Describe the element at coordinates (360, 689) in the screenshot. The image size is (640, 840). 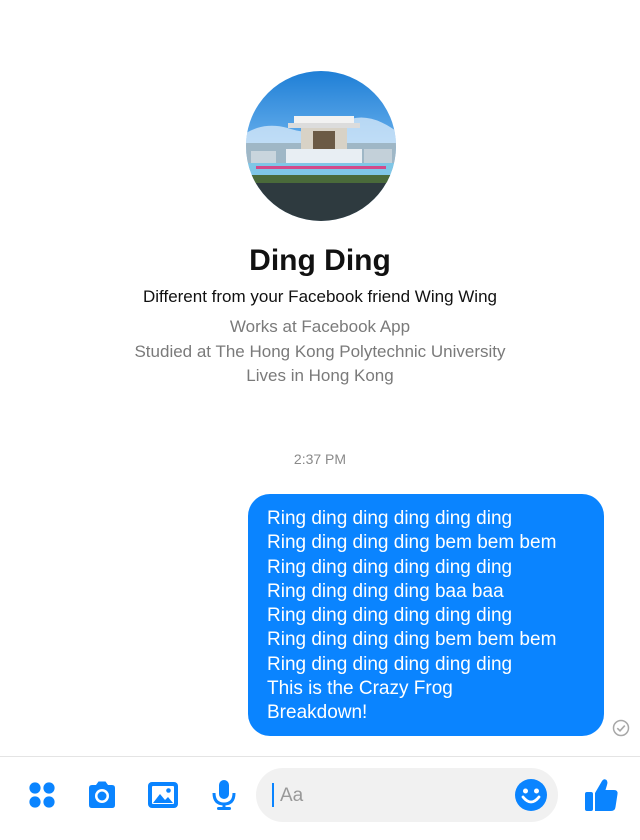
I see `message-line: This is the Crazy Frog` at that location.